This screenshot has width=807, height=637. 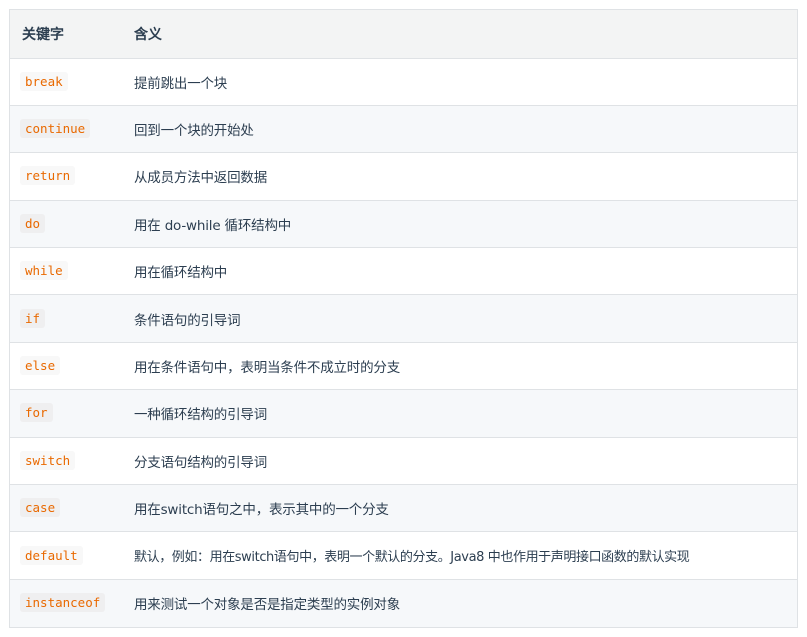 What do you see at coordinates (403, 82) in the screenshot?
I see `table-row: break 提前跳出一个块` at bounding box center [403, 82].